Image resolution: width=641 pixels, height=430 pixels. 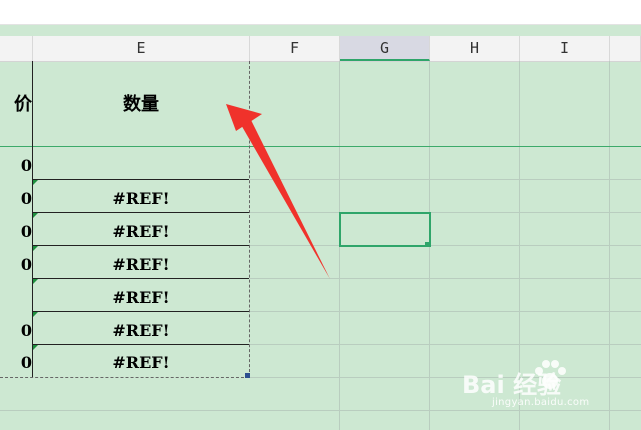 What do you see at coordinates (16, 298) in the screenshot?
I see `cell-d6` at bounding box center [16, 298].